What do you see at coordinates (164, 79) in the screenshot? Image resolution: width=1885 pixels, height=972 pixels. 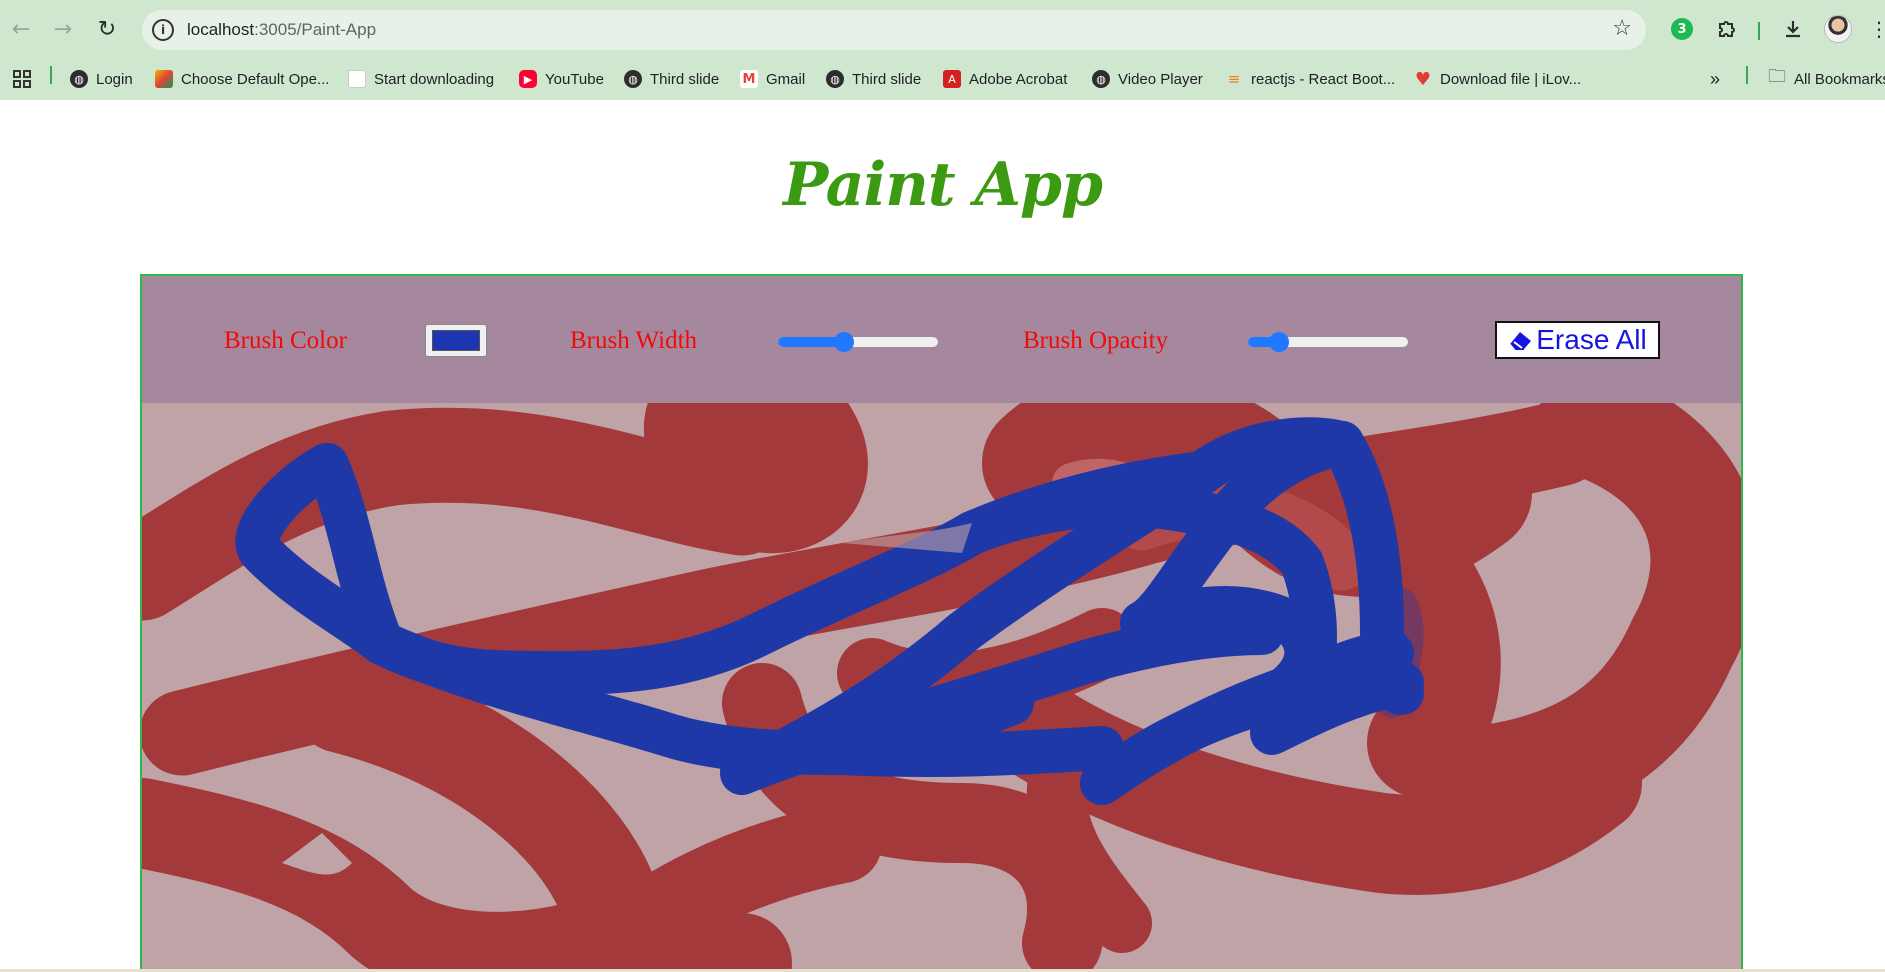 I see `office-icon` at bounding box center [164, 79].